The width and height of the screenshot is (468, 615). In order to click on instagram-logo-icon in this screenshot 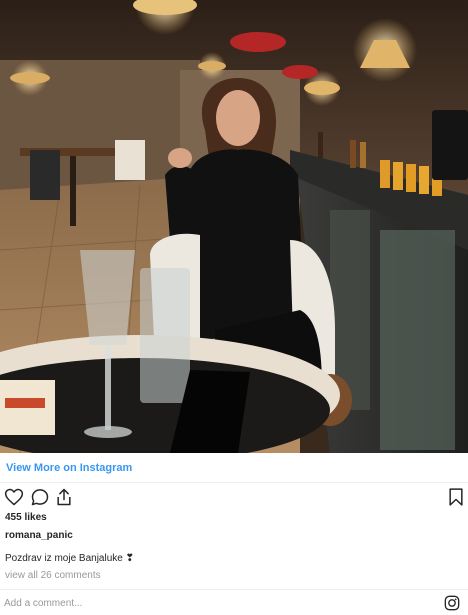, I will do `click(452, 603)`.